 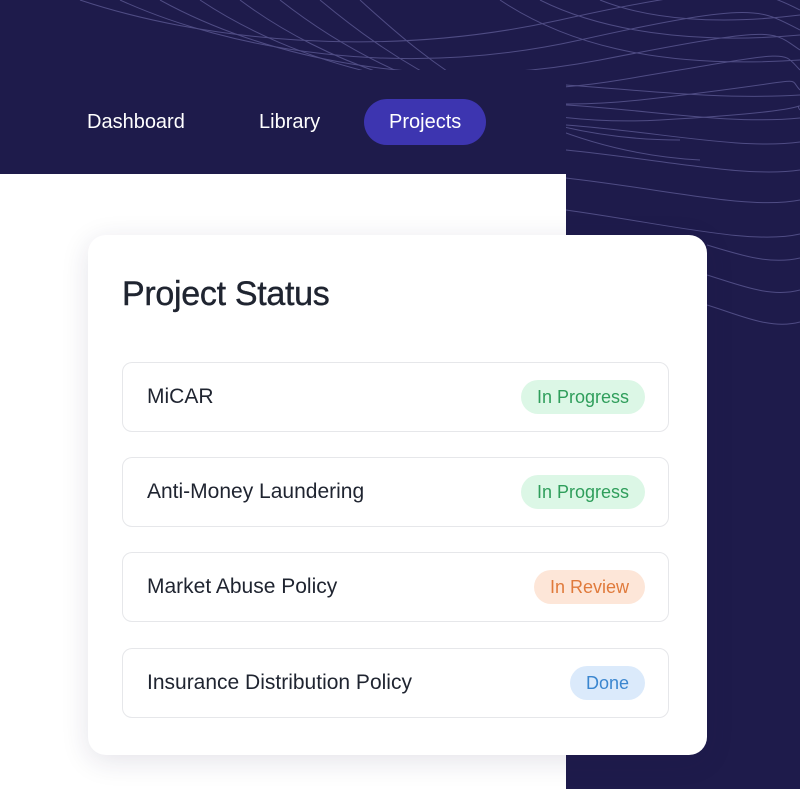 What do you see at coordinates (136, 122) in the screenshot?
I see `nav-item-dashboard: Dashboard` at bounding box center [136, 122].